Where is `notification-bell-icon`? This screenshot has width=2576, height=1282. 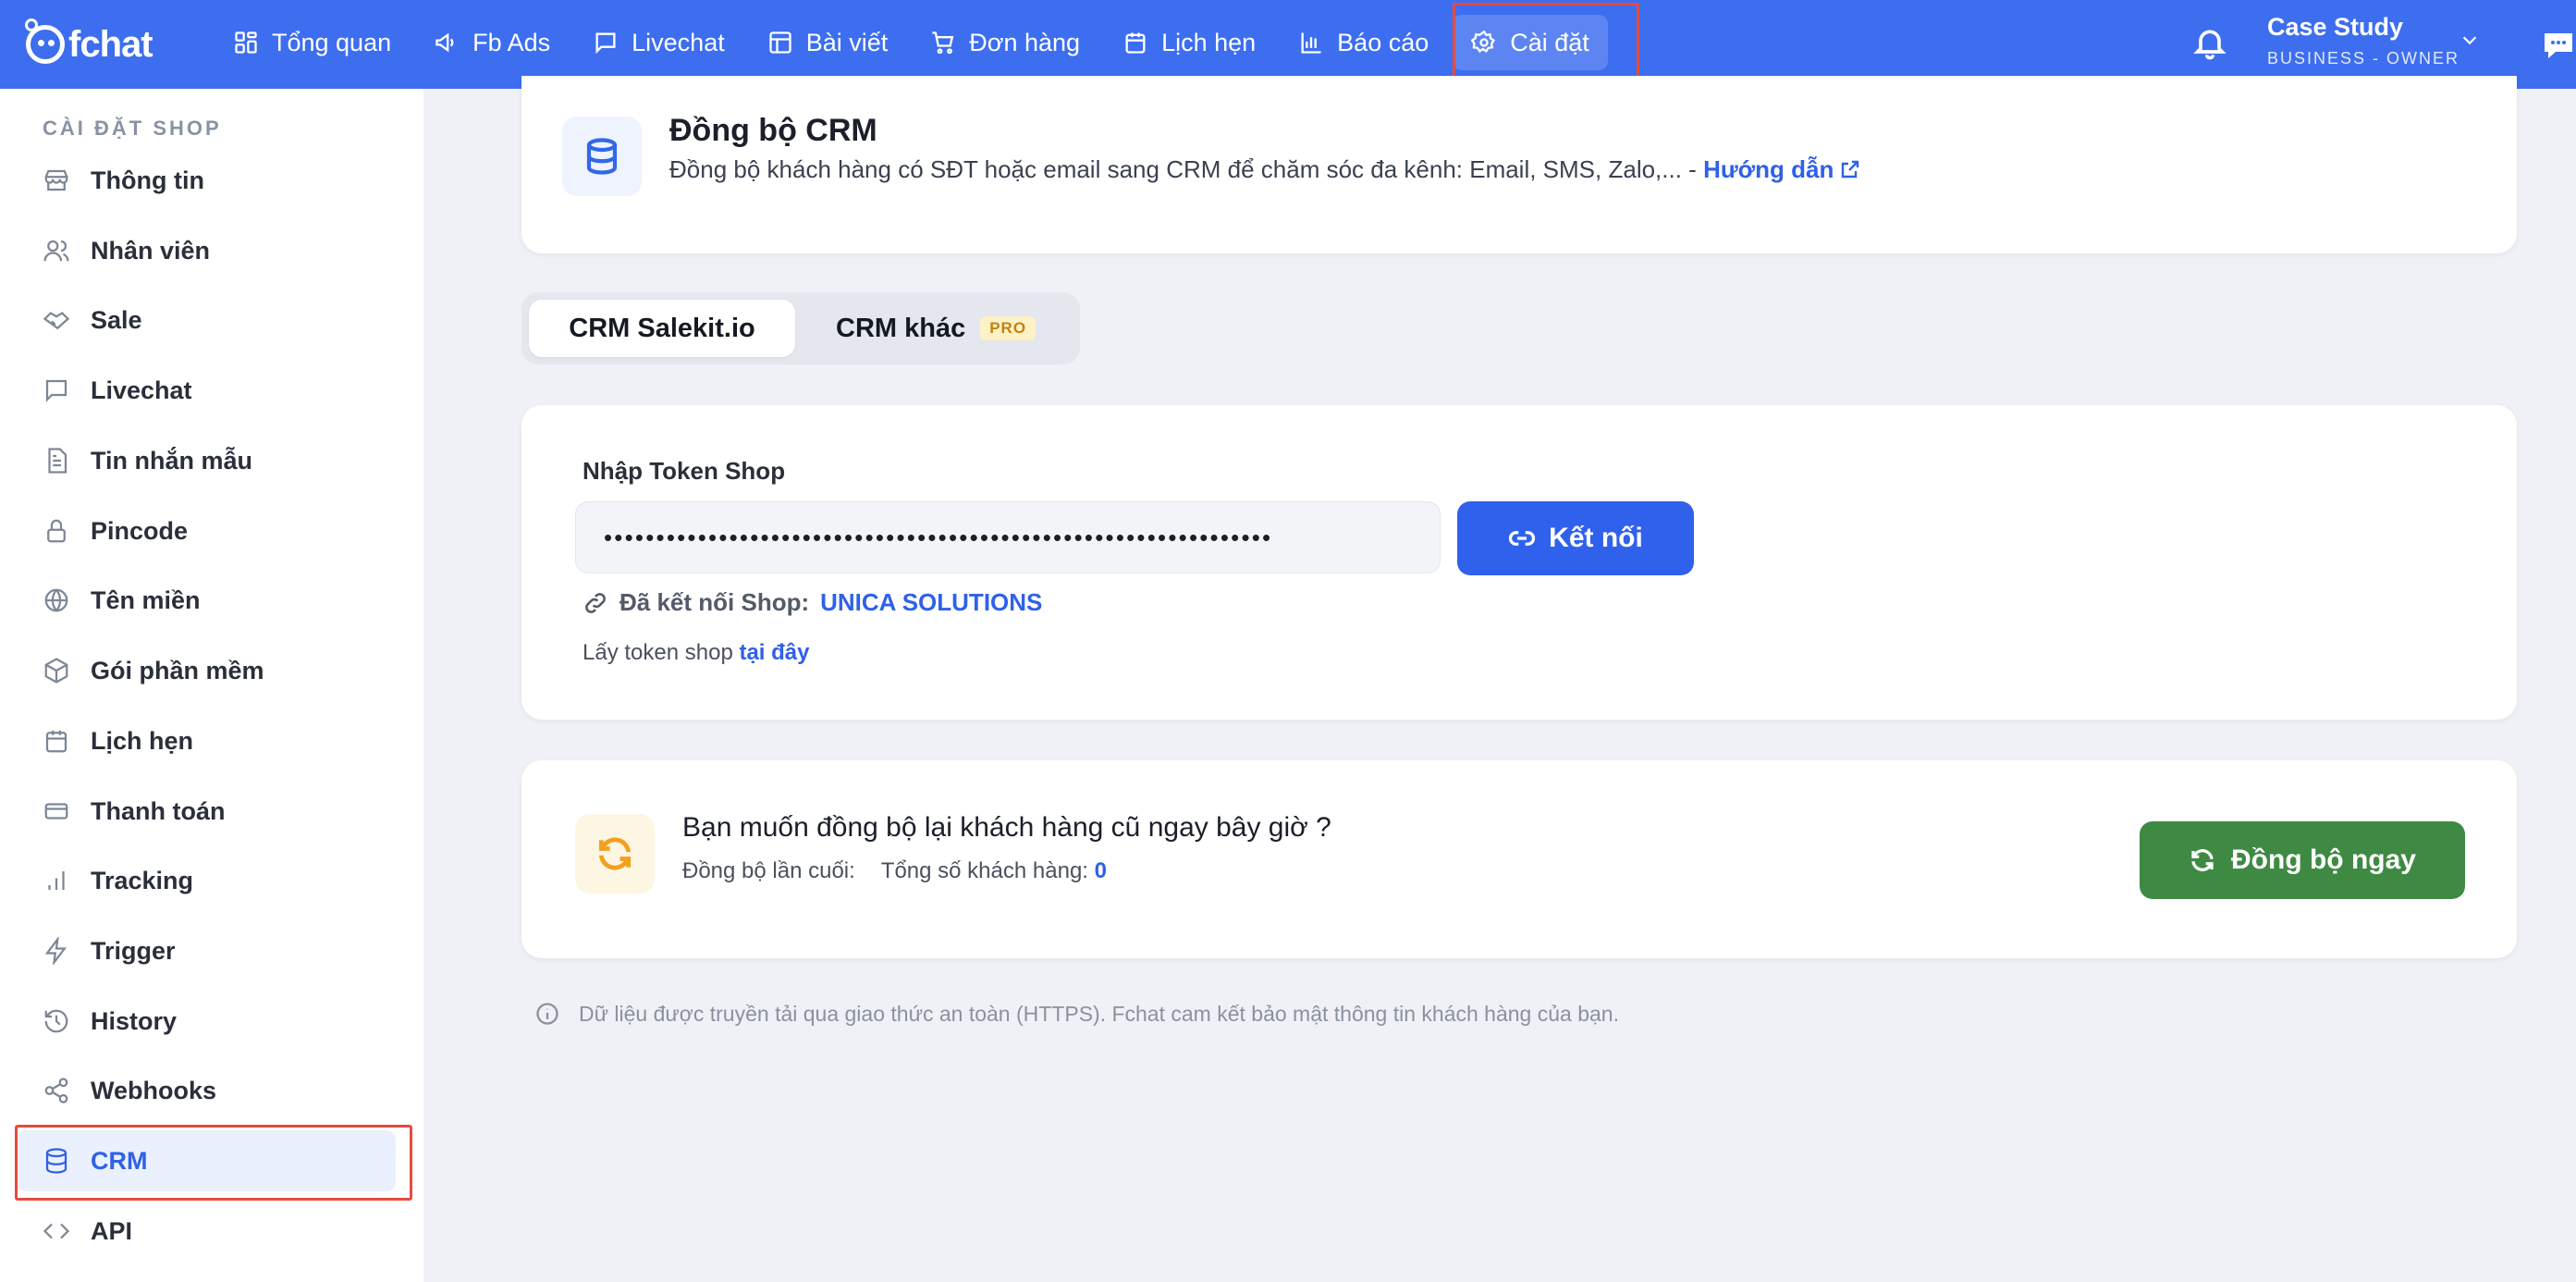
notification-bell-icon is located at coordinates (2209, 42).